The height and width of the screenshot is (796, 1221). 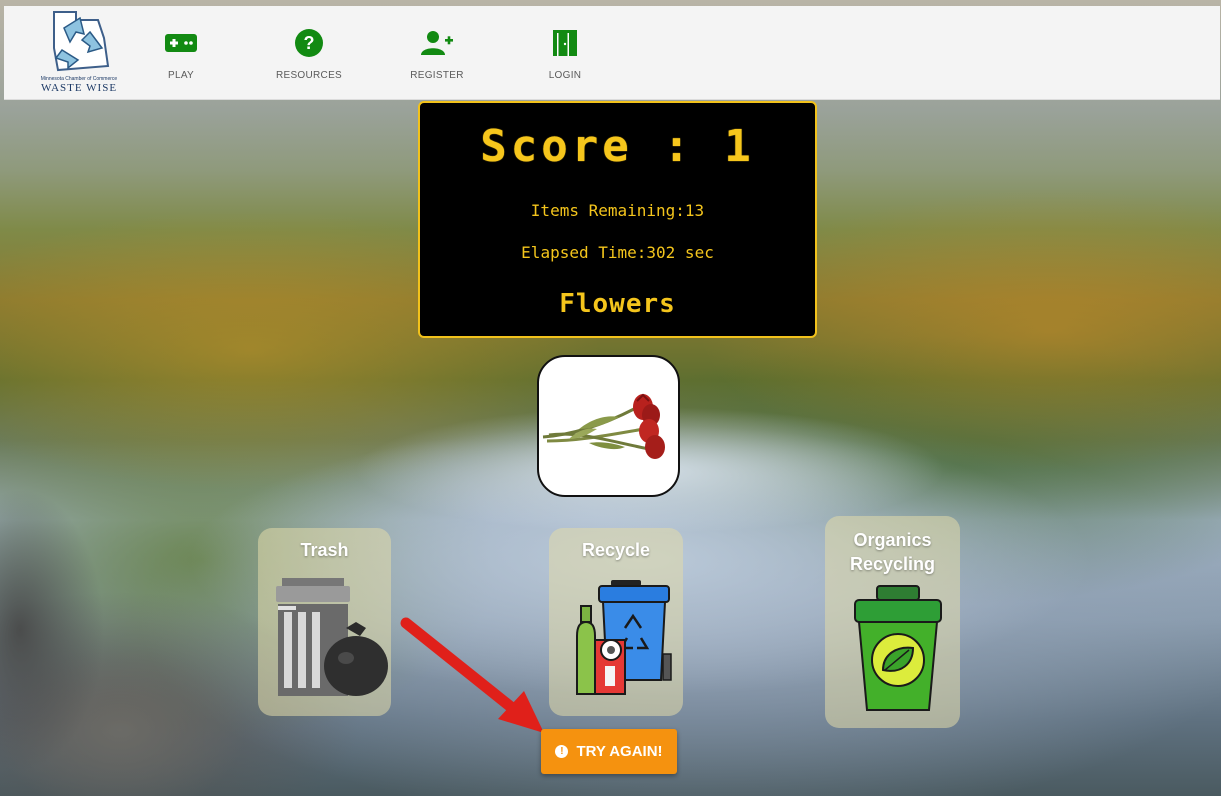 I want to click on trash-can-icon, so click(x=332, y=637).